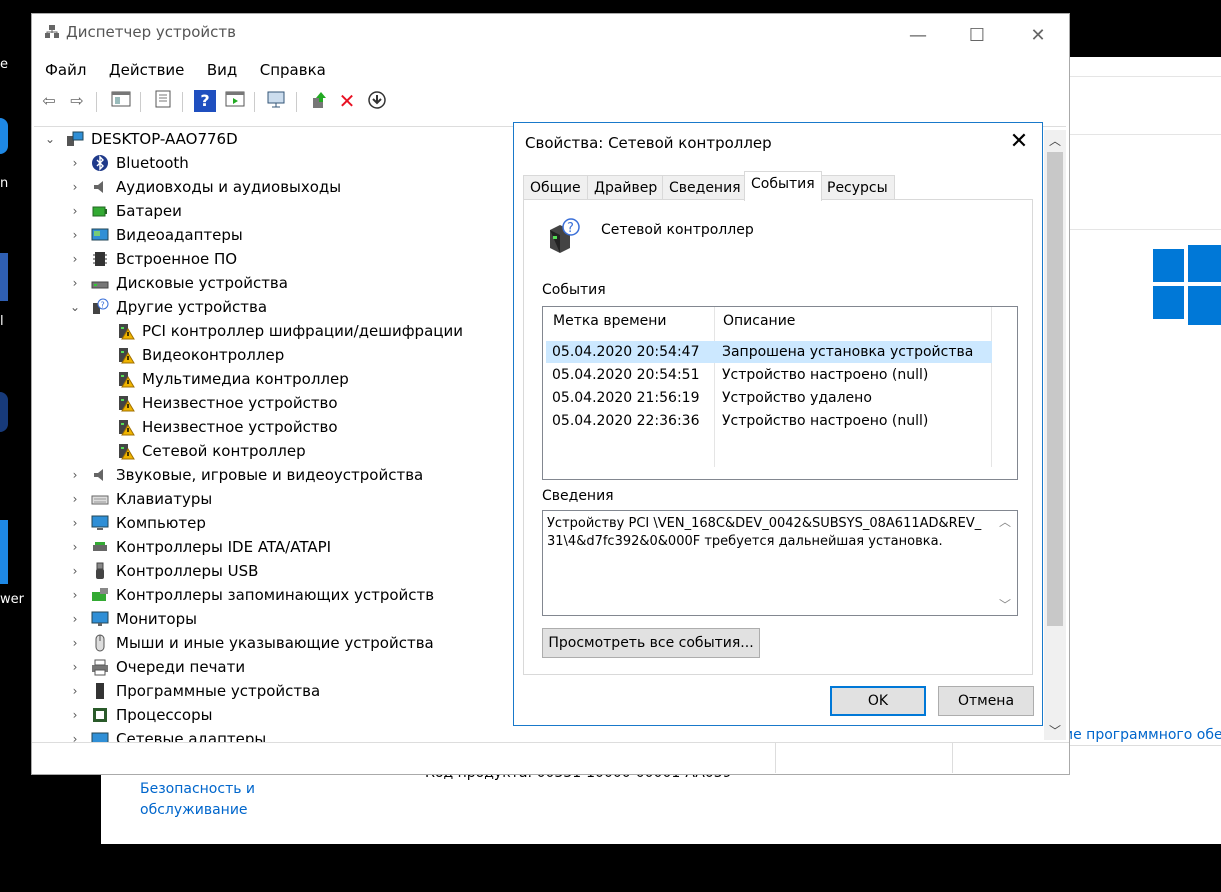 Image resolution: width=1221 pixels, height=892 pixels. Describe the element at coordinates (626, 187) in the screenshot. I see `tab-driver: Драйвер` at that location.